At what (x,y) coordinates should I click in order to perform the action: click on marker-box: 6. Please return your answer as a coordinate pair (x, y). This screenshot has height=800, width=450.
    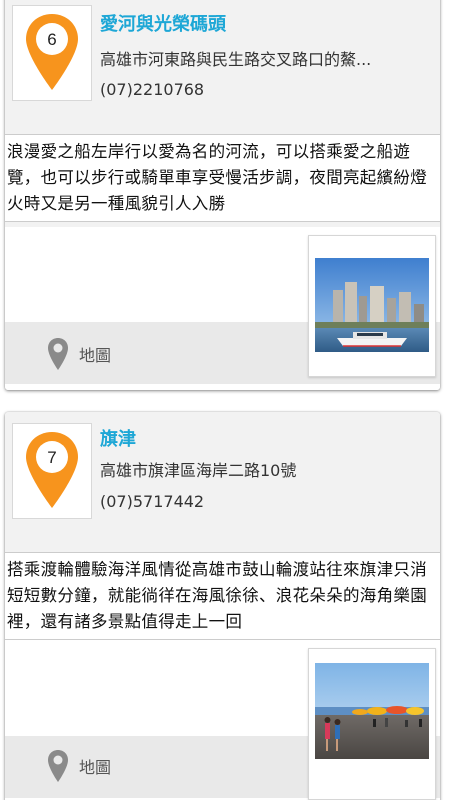
    Looking at the image, I should click on (52, 53).